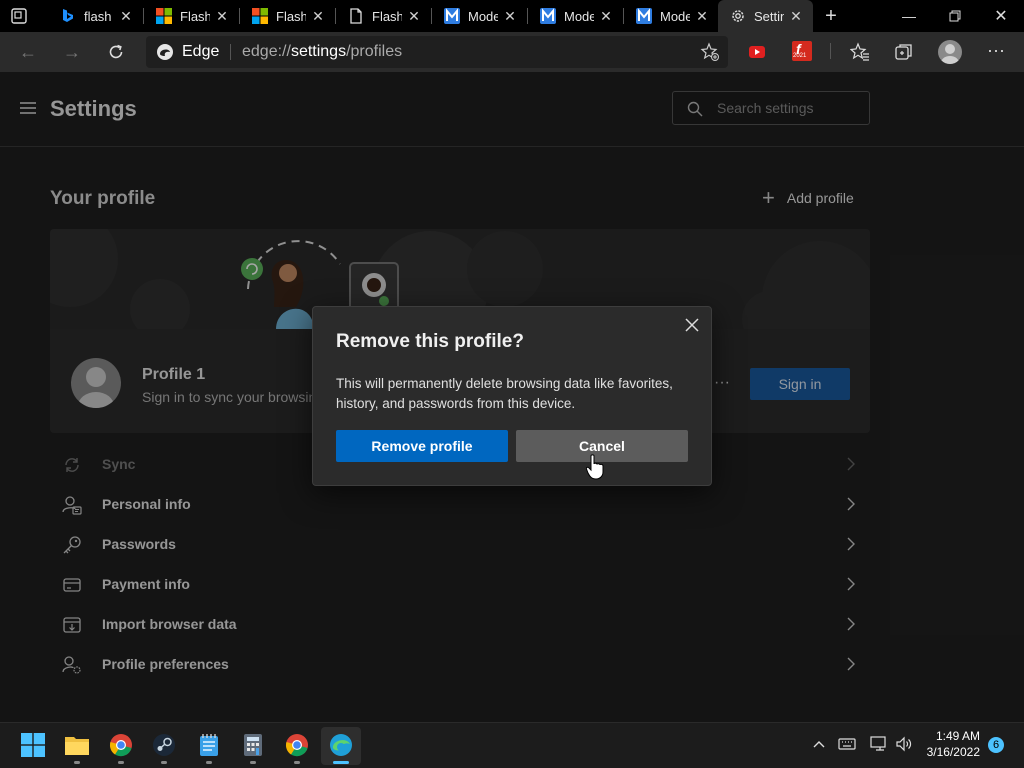 The image size is (1024, 768). What do you see at coordinates (802, 51) in the screenshot?
I see `flash-extension-icon: f 2021` at bounding box center [802, 51].